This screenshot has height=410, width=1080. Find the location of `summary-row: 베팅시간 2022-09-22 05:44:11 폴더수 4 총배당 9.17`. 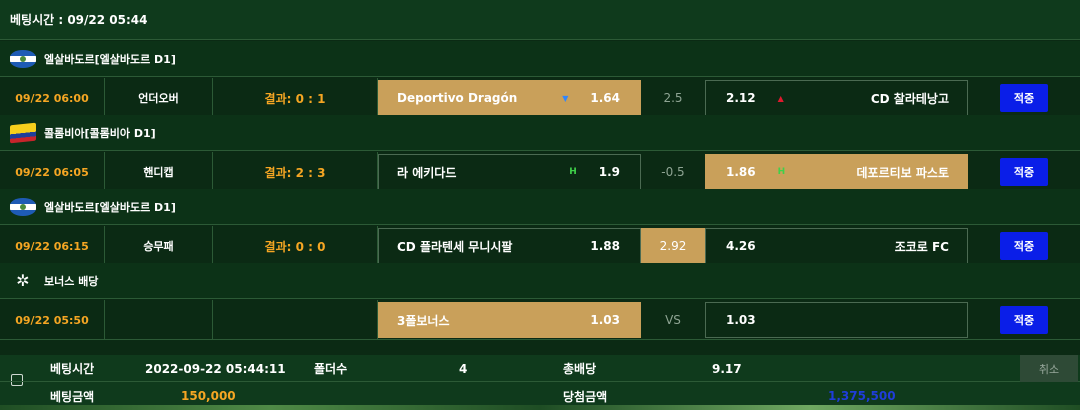

summary-row: 베팅시간 2022-09-22 05:44:11 폴더수 4 총배당 9.17 is located at coordinates (540, 369).